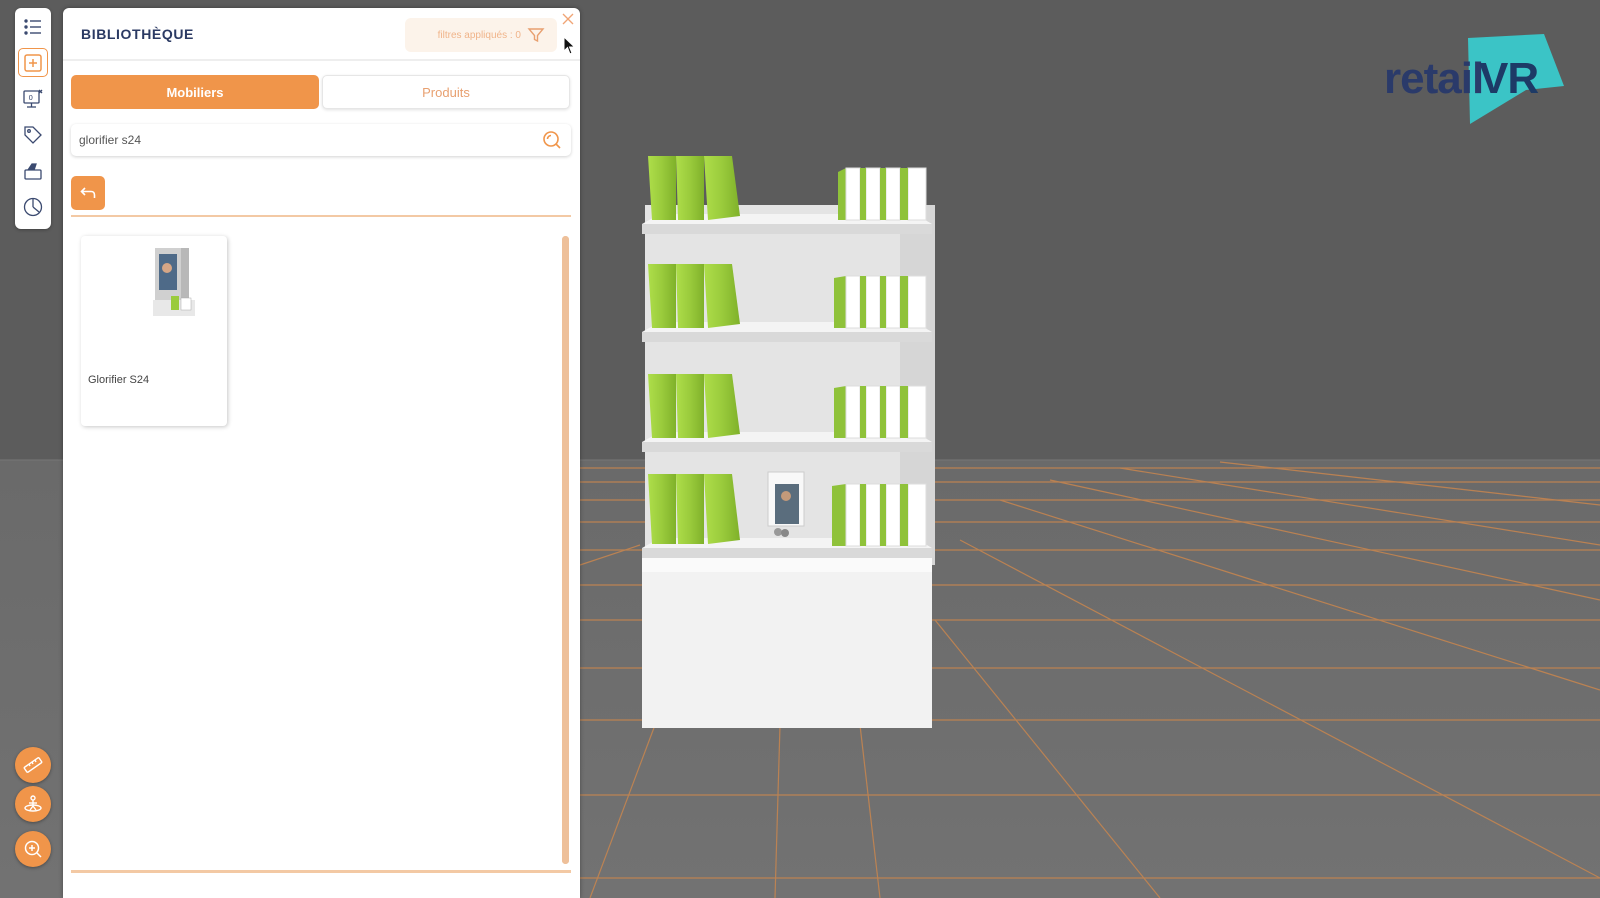  I want to click on close-icon, so click(568, 19).